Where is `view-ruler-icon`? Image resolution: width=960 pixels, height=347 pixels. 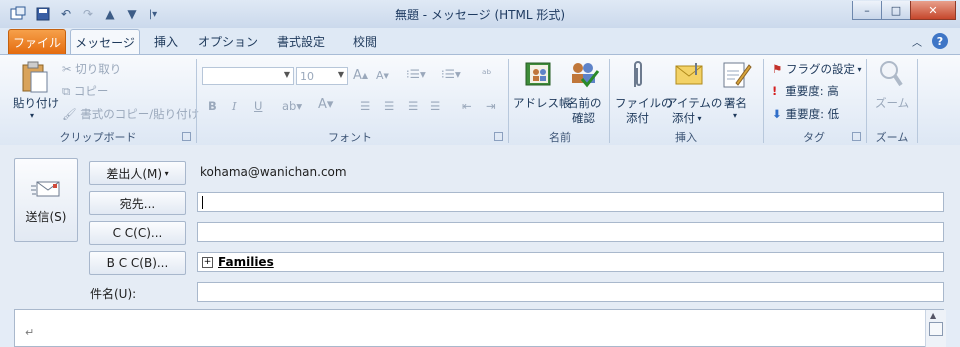 view-ruler-icon is located at coordinates (936, 329).